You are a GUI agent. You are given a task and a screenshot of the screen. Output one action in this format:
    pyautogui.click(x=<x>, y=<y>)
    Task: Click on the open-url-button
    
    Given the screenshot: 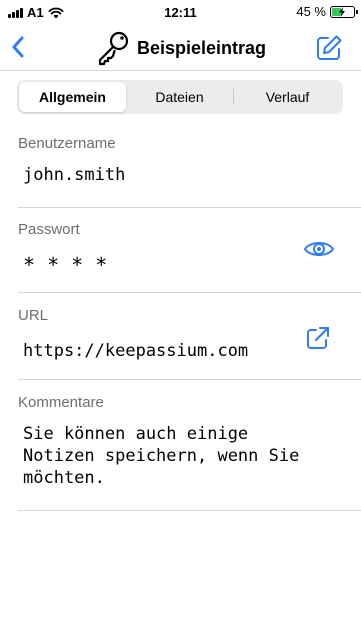 What is the action you would take?
    pyautogui.click(x=318, y=340)
    